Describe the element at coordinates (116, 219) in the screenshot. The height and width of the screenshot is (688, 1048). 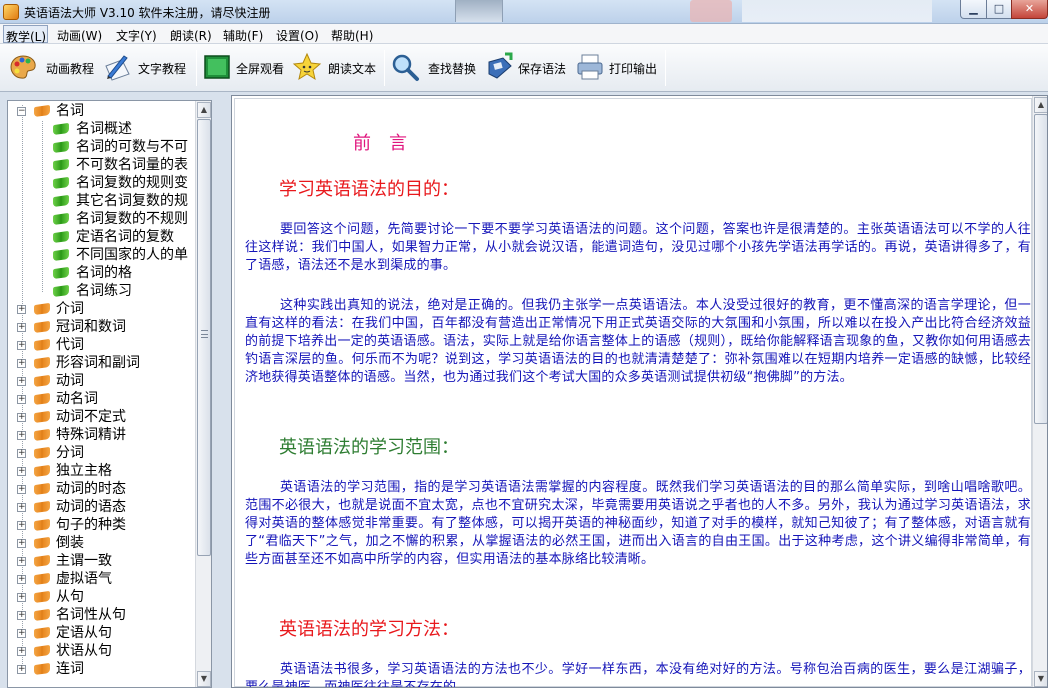
I see `tree-leaf: 名词复数的不规则` at that location.